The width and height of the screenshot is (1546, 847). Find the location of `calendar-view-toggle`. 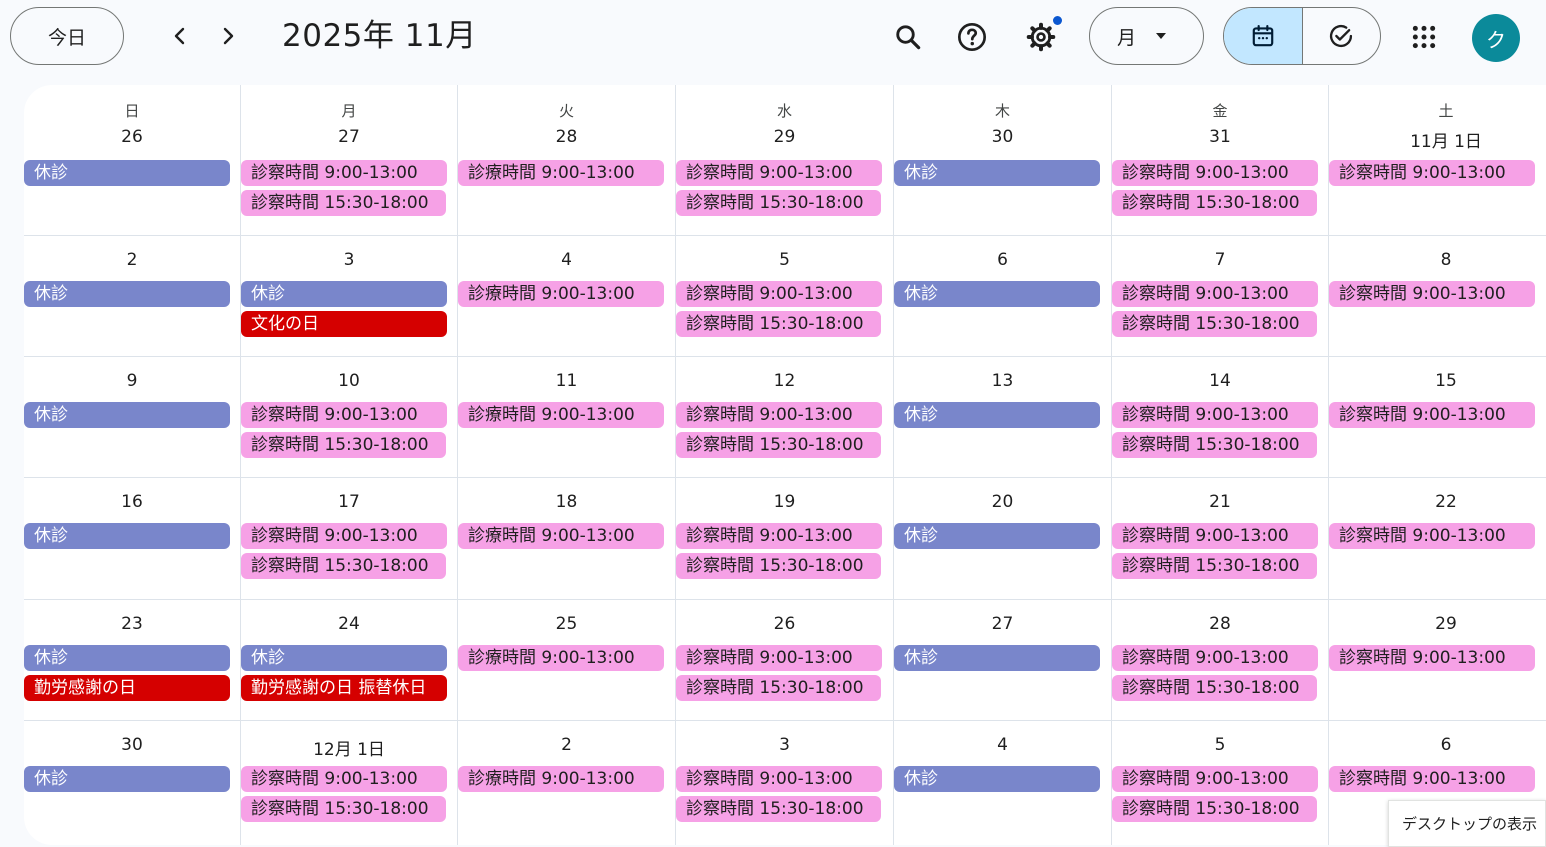

calendar-view-toggle is located at coordinates (1263, 36).